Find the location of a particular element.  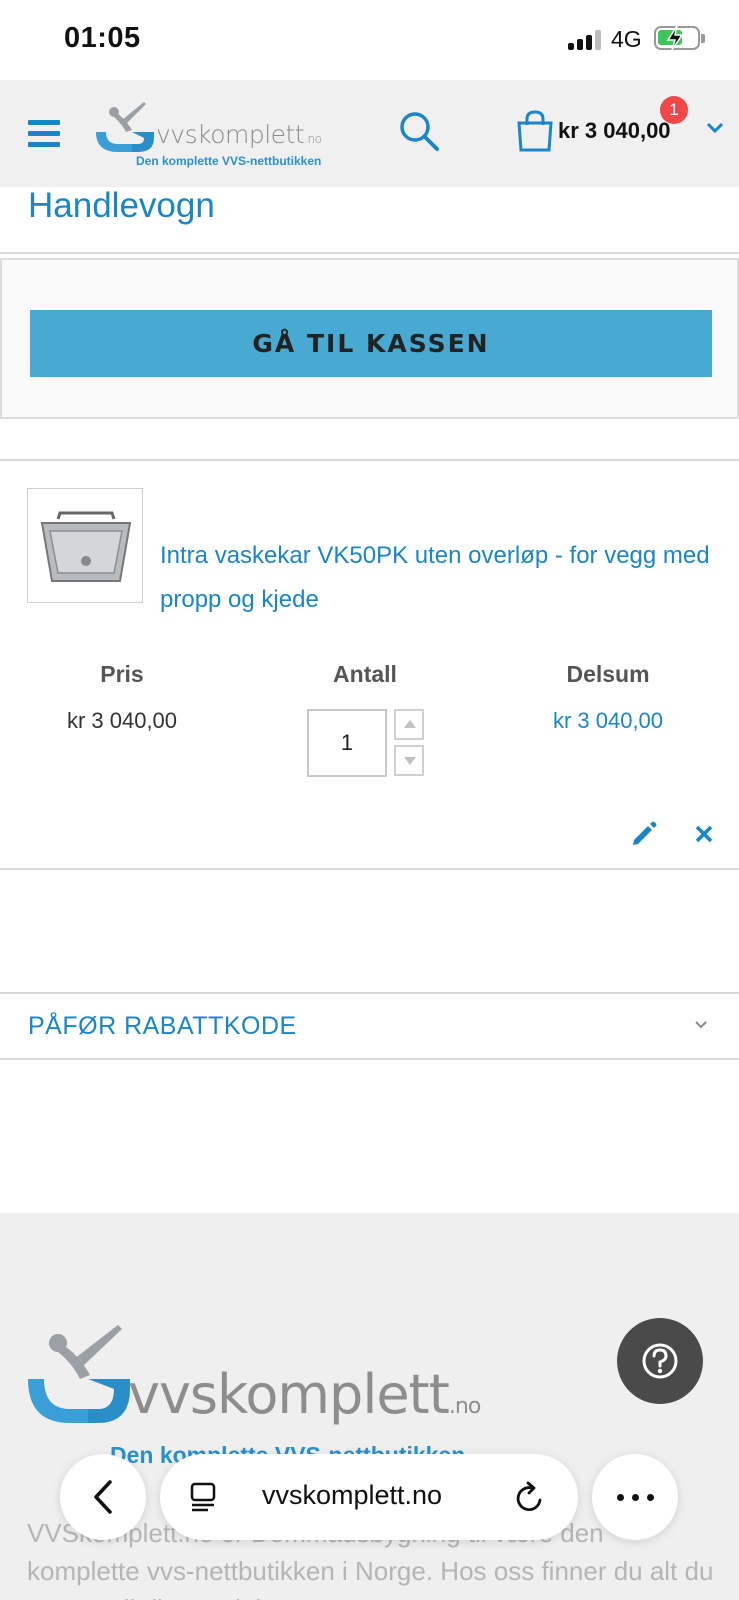

discount-label: PÅFØR RABATTKODE is located at coordinates (162, 1026).